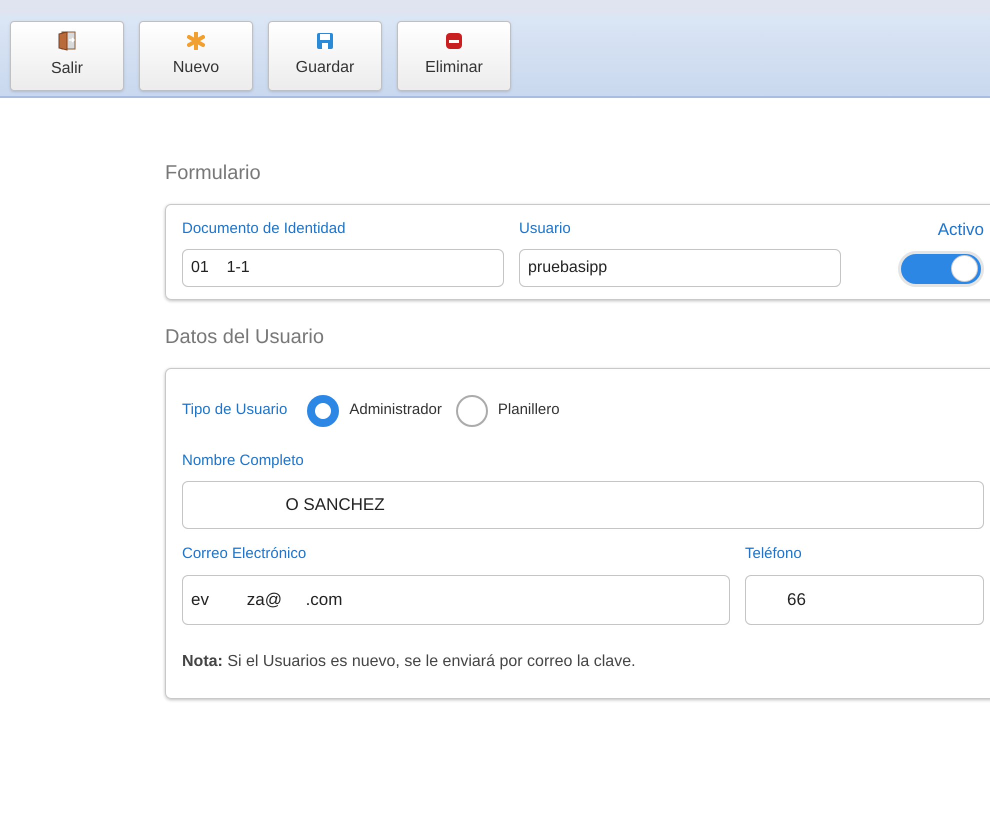 This screenshot has height=835, width=990. I want to click on toolbar-button: Salir, so click(67, 55).